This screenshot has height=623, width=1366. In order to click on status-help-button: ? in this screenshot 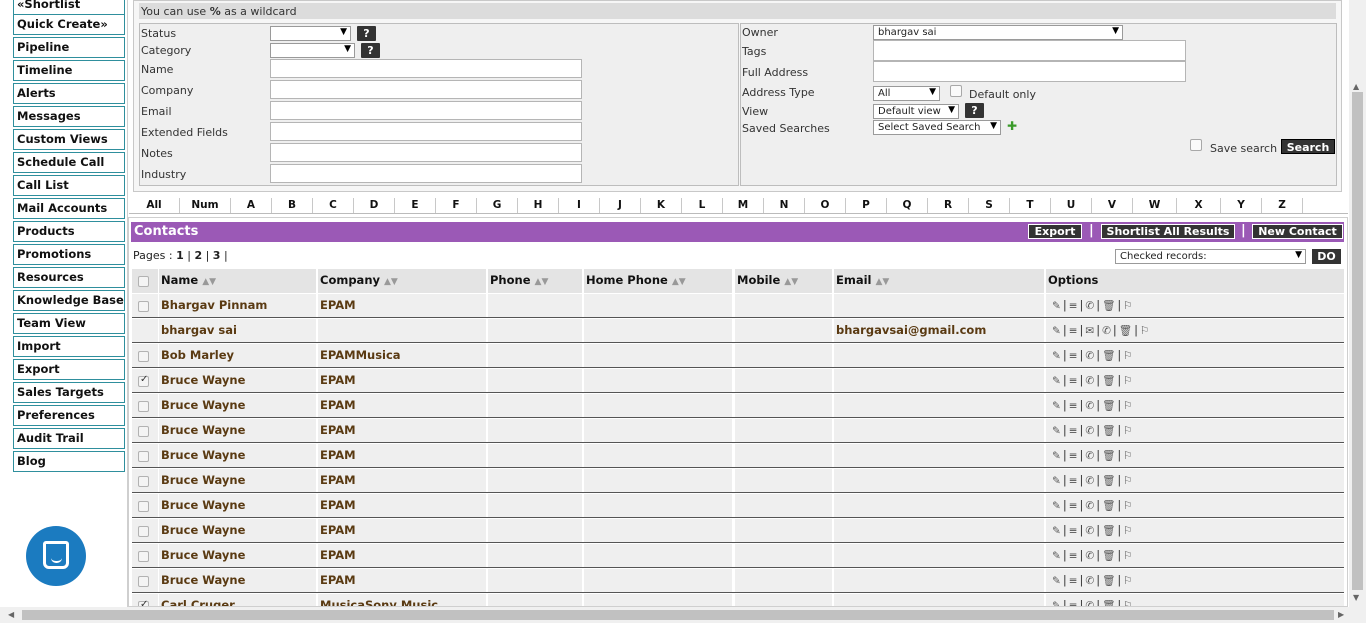, I will do `click(366, 33)`.